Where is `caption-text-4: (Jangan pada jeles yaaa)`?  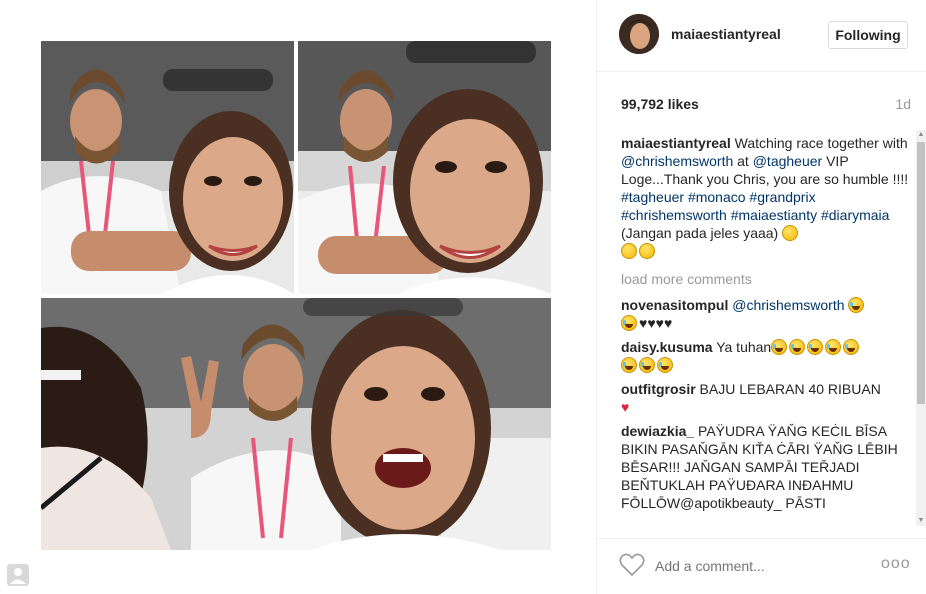
caption-text-4: (Jangan pada jeles yaaa) is located at coordinates (702, 233).